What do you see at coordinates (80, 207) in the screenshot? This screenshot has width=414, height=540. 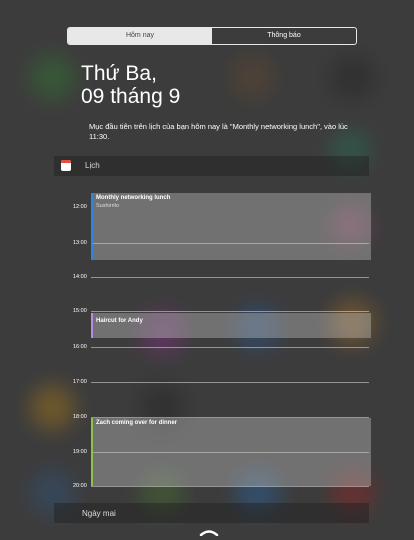 I see `hour-label: 12:00` at bounding box center [80, 207].